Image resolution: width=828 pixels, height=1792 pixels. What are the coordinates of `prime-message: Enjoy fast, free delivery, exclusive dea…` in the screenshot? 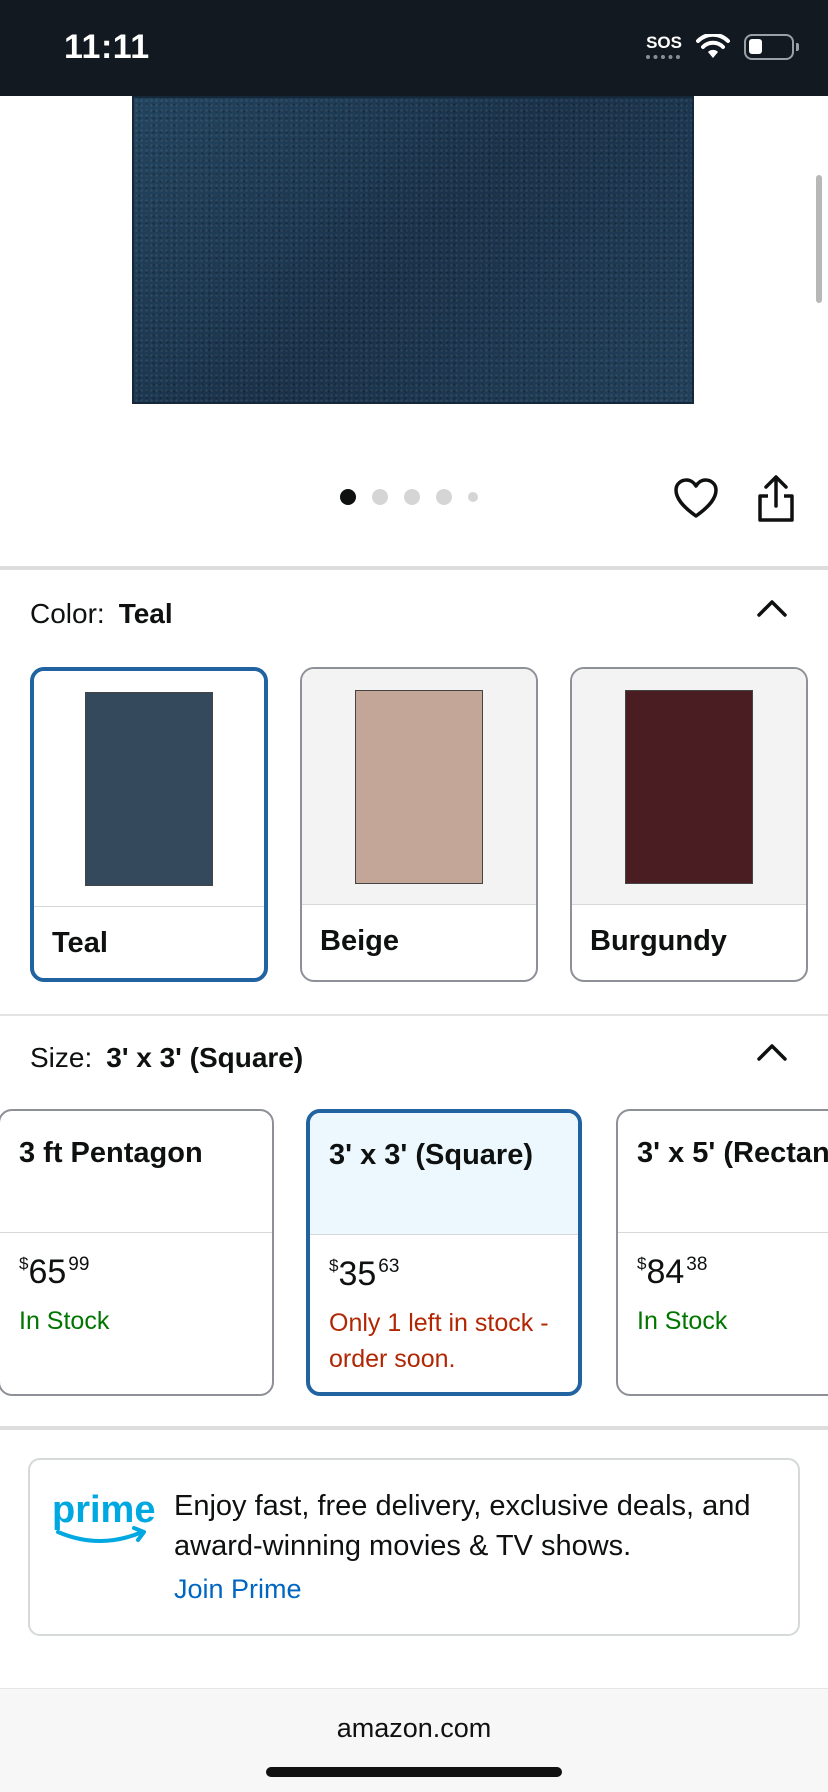 It's located at (462, 1526).